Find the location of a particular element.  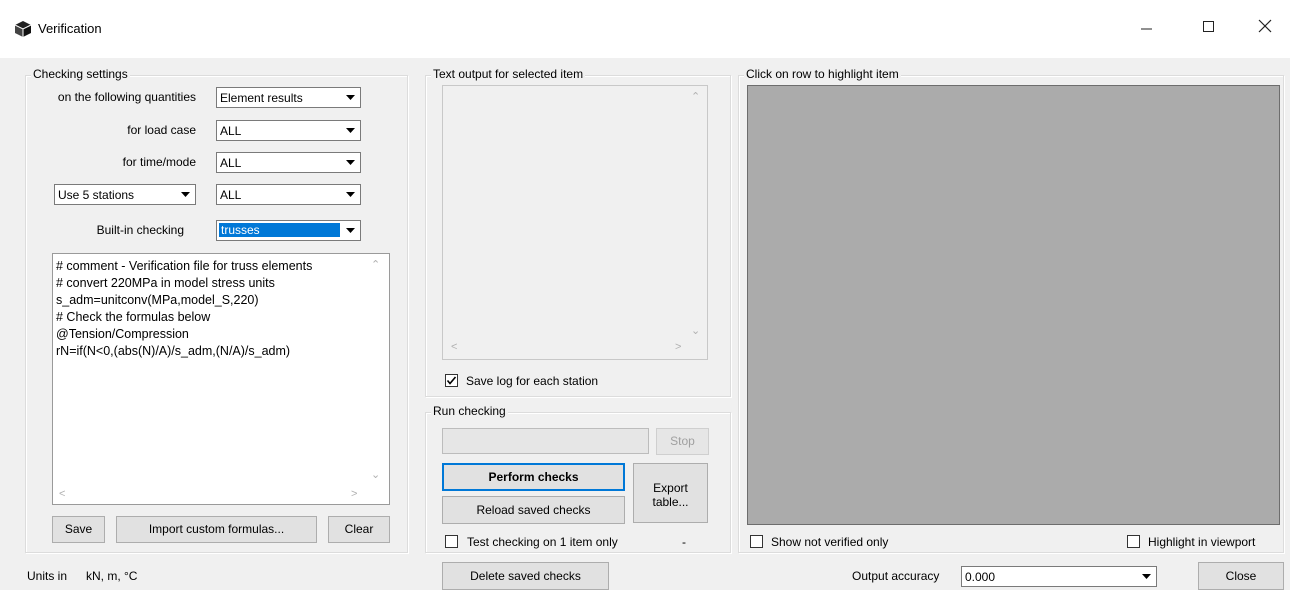

text-output-box: ⌃ ⌄ < > is located at coordinates (575, 222).